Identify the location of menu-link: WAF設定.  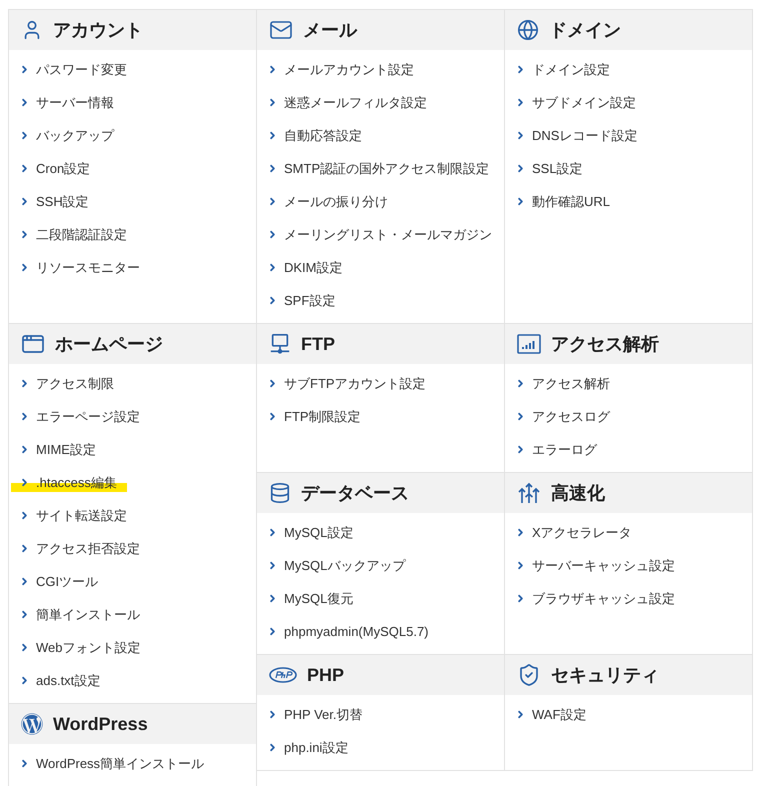
(550, 715).